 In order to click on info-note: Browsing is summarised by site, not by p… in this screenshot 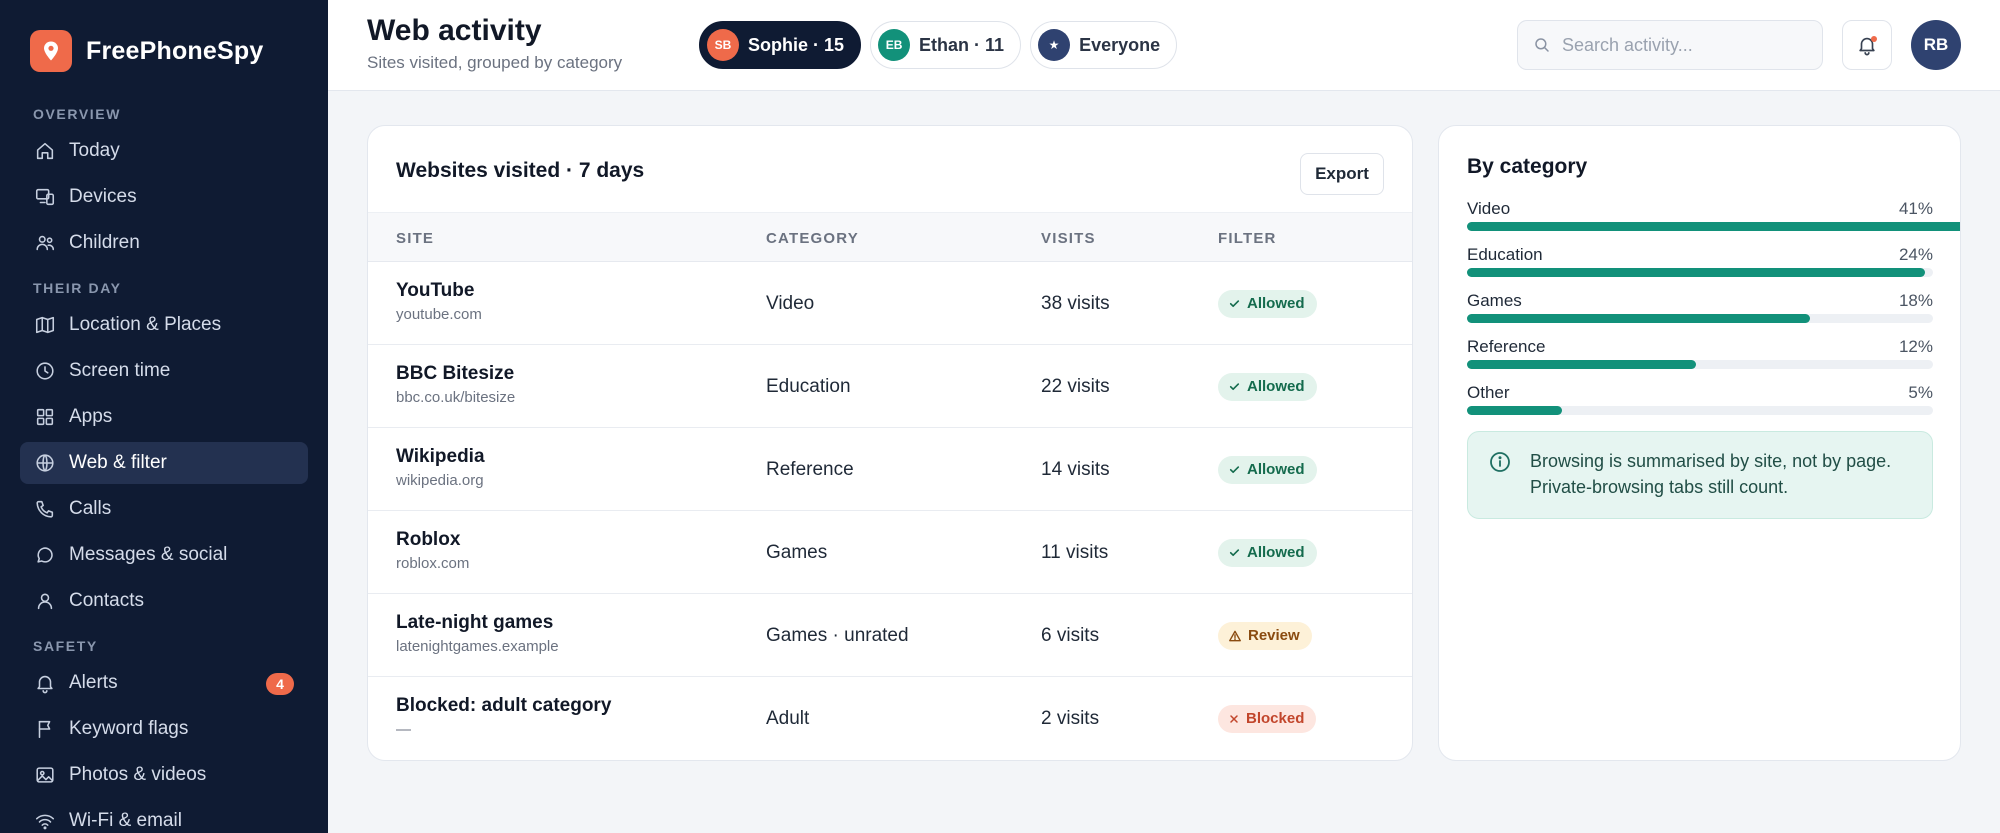, I will do `click(1700, 475)`.